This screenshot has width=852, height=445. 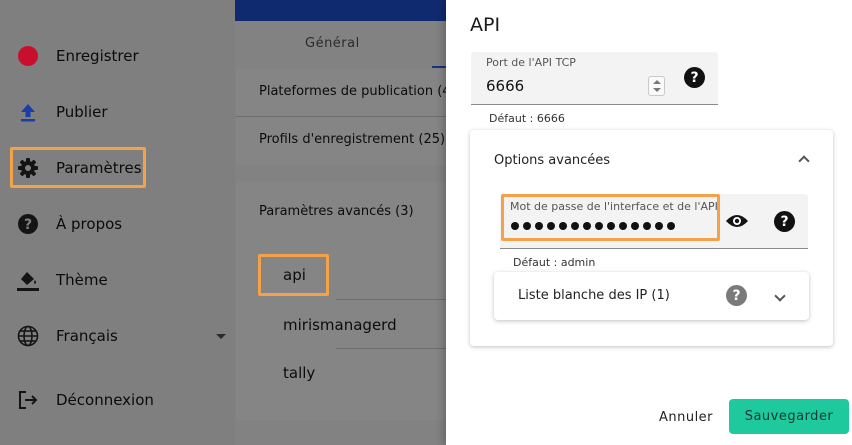 What do you see at coordinates (340, 325) in the screenshot?
I see `list-item-mirismanagerd: mirismanagerd` at bounding box center [340, 325].